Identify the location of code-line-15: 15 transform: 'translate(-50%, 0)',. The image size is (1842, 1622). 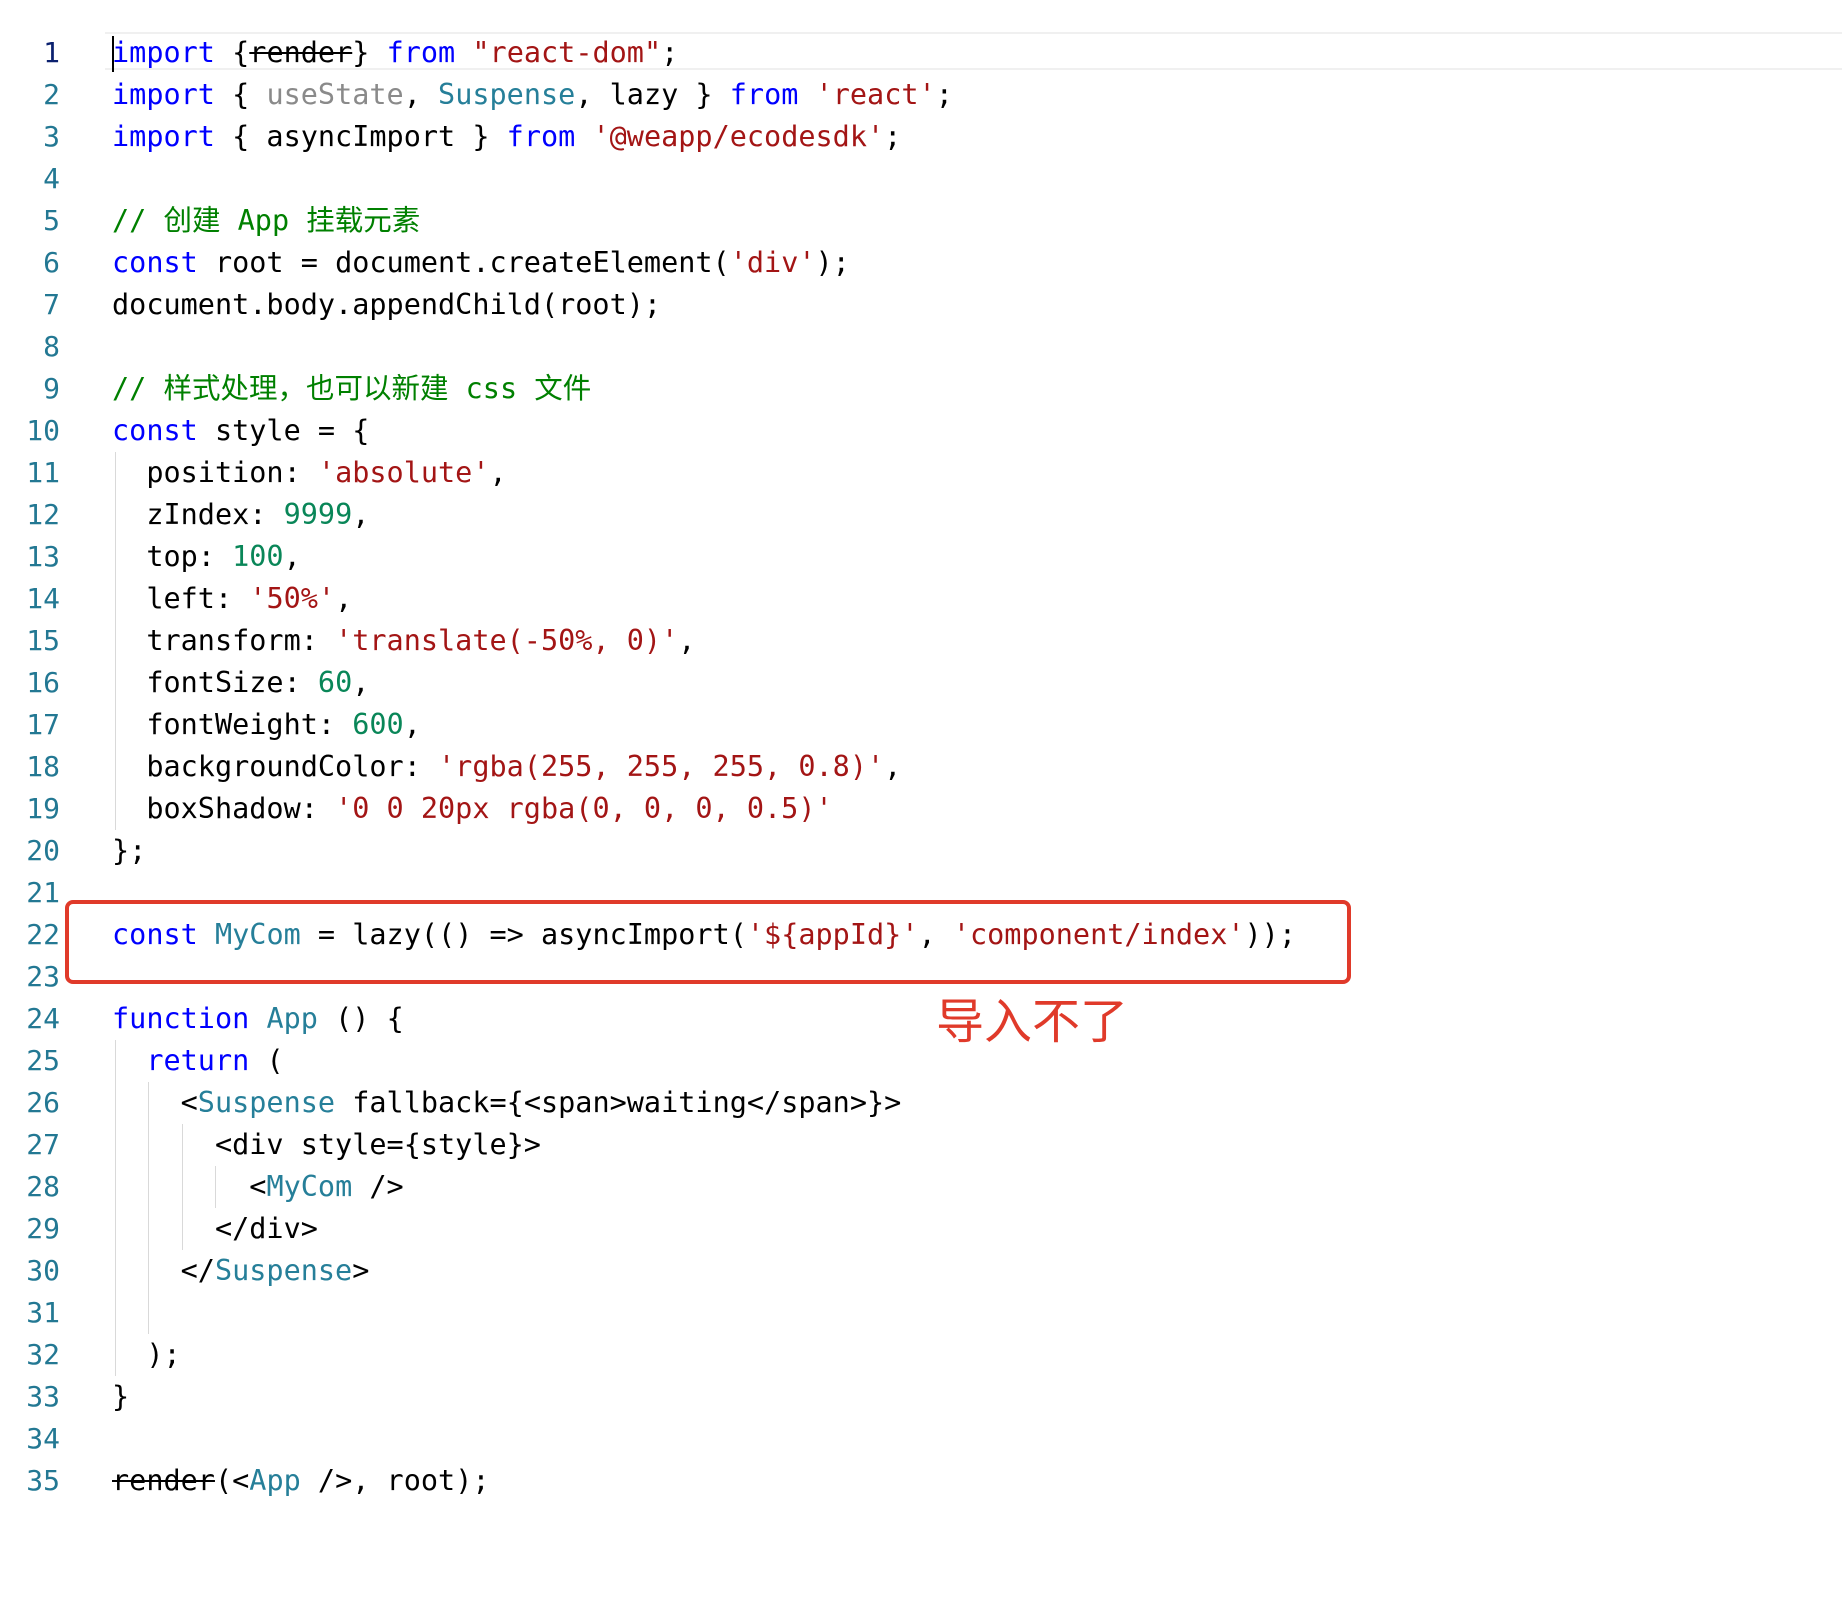
(921, 641).